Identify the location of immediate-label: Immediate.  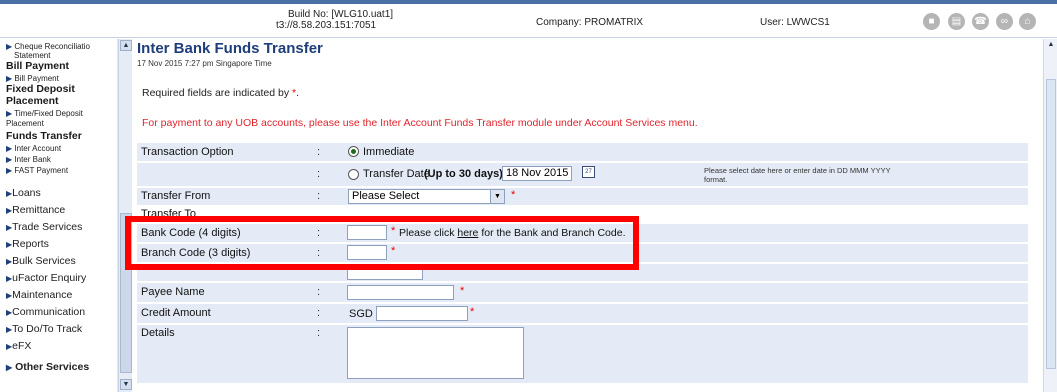
(389, 152).